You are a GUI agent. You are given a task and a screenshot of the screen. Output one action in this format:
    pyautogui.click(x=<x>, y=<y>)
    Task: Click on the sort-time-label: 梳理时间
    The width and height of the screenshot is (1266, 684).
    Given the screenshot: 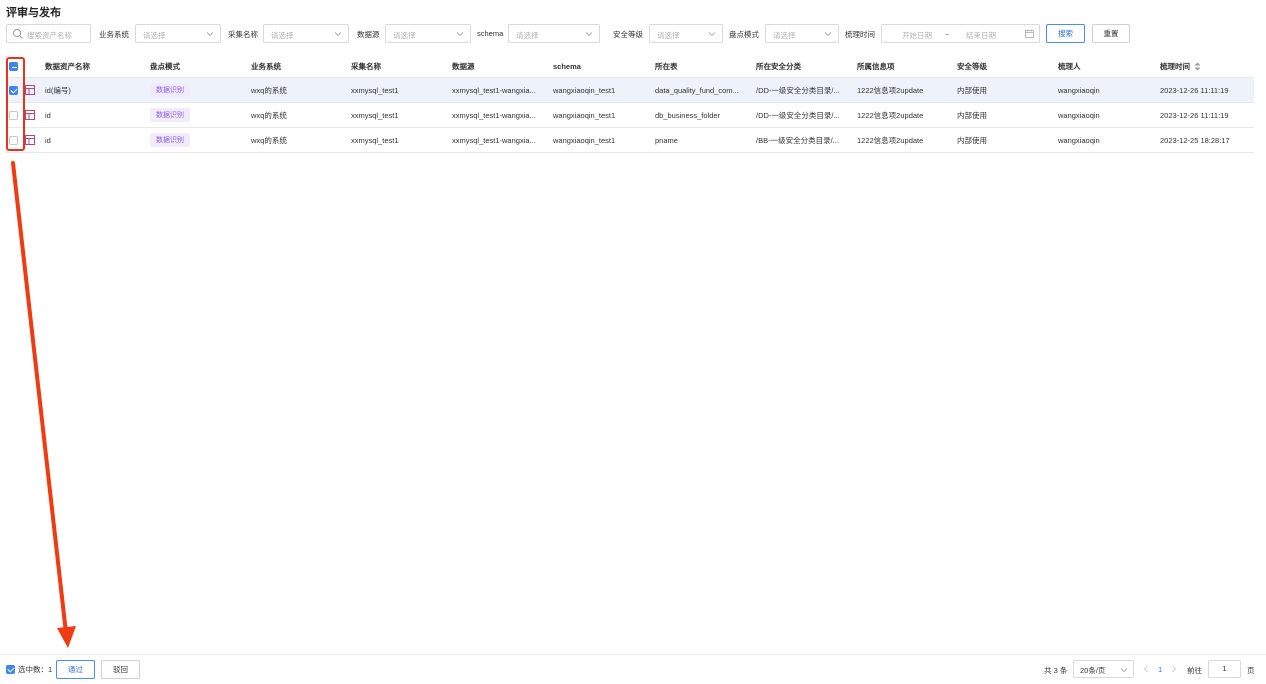 What is the action you would take?
    pyautogui.click(x=860, y=34)
    